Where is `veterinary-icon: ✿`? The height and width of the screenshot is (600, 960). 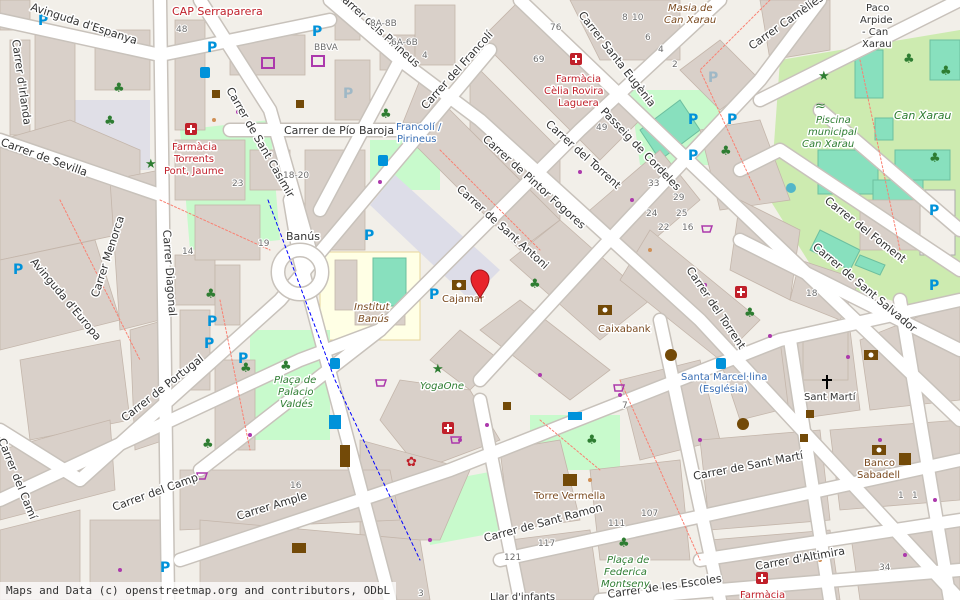
veterinary-icon: ✿ is located at coordinates (411, 462).